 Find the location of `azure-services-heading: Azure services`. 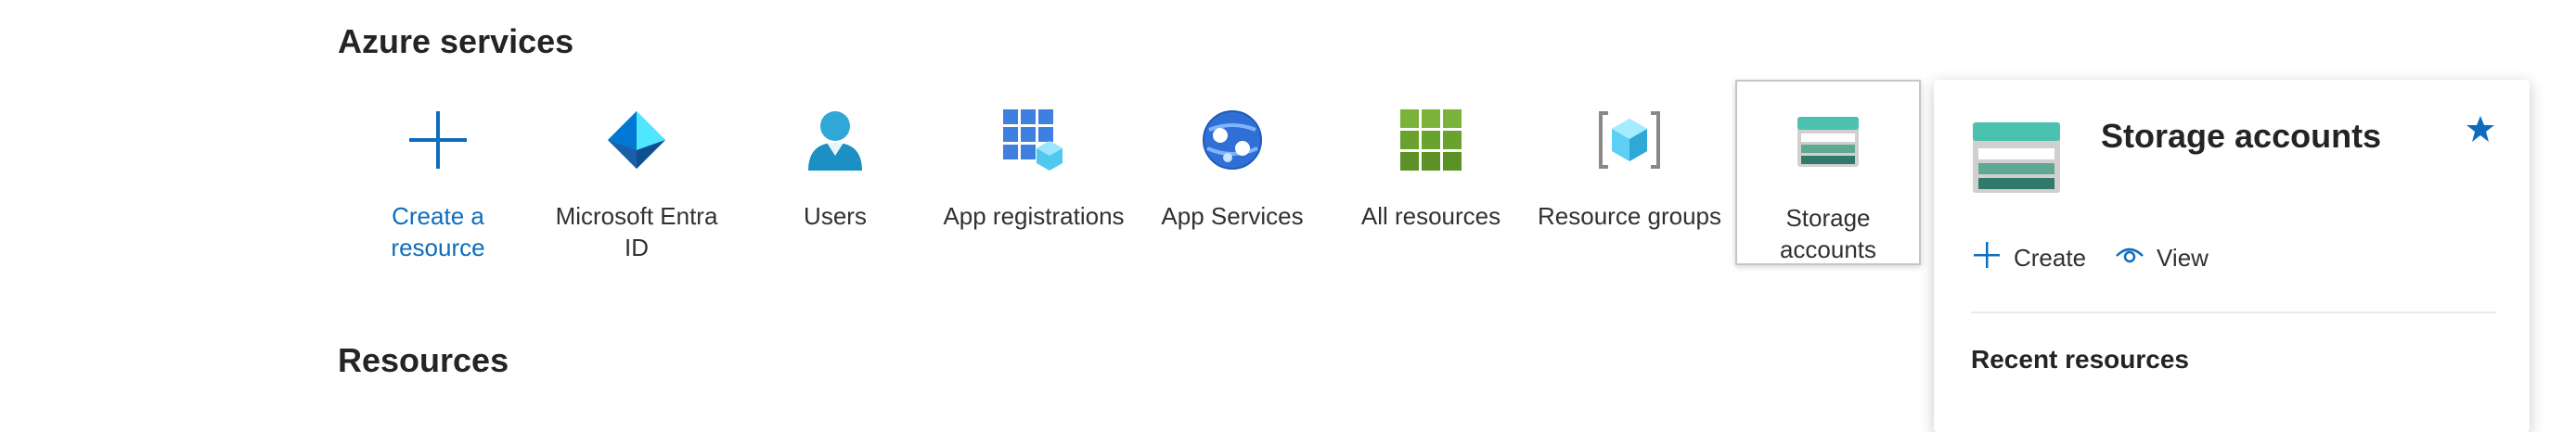

azure-services-heading: Azure services is located at coordinates (456, 41).